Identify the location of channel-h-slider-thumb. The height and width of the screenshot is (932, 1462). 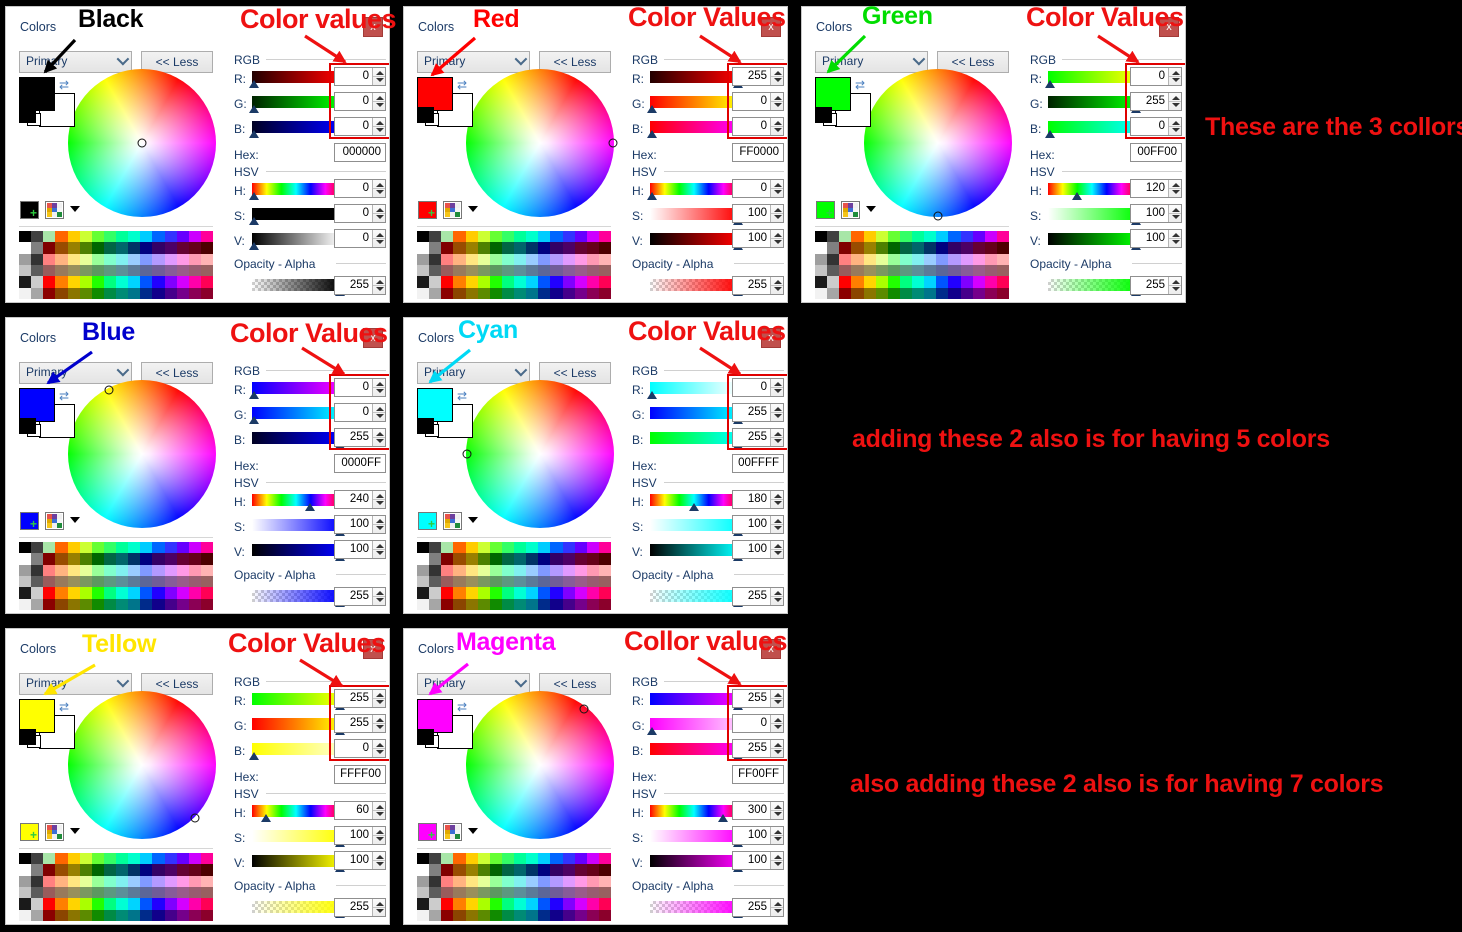
(253, 196).